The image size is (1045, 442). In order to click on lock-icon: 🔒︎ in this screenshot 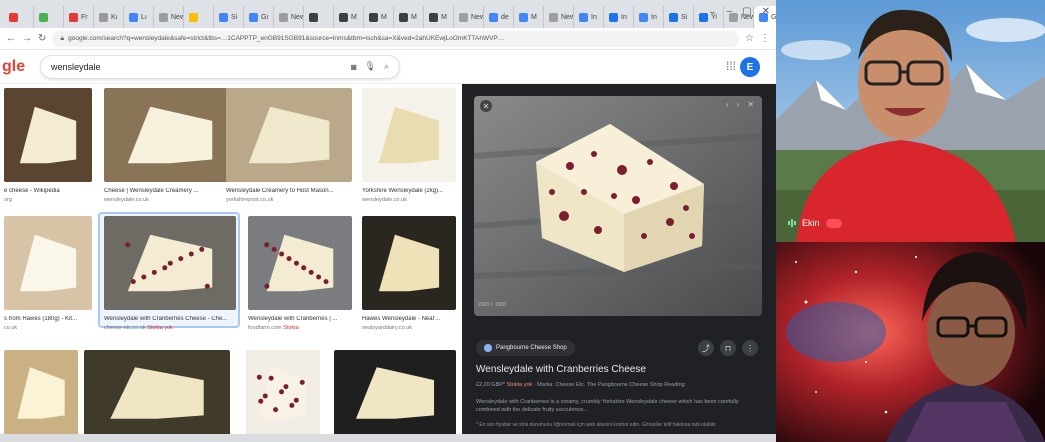, I will do `click(62, 39)`.